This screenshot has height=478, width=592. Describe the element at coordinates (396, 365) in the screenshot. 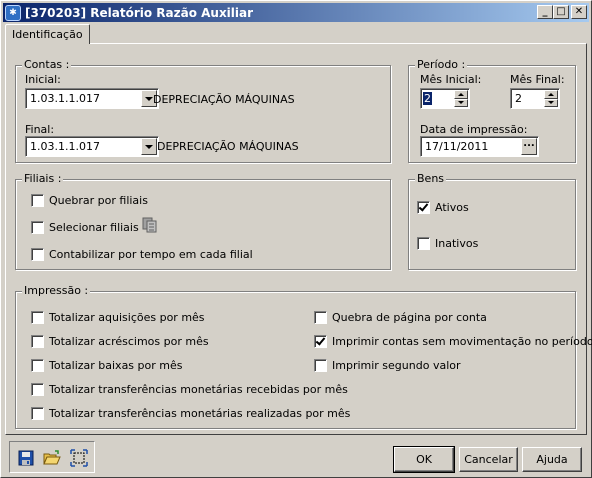

I see `segundo-valor-label: Imprimir segundo valor` at that location.